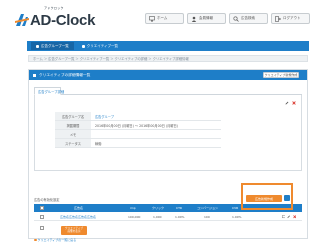 The image size is (322, 244). I want to click on tab-creatives-label: クリエイティブ一覧, so click(102, 45).